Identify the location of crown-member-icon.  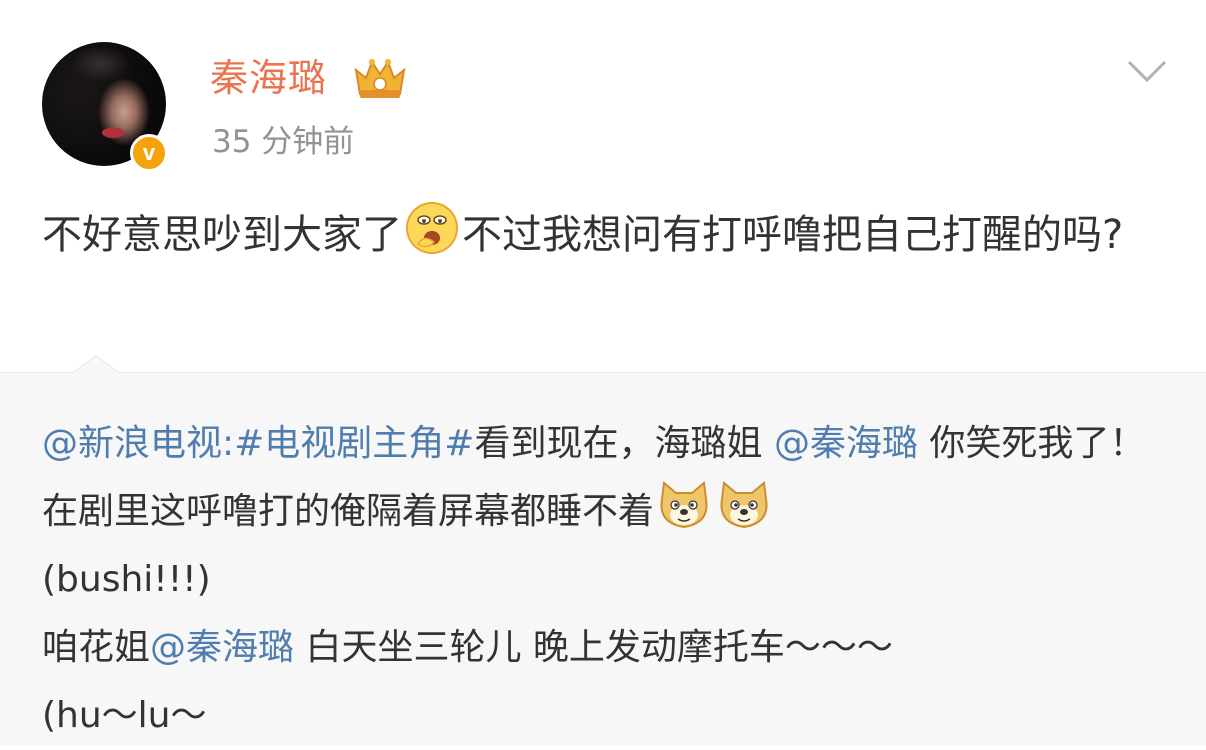
(380, 78).